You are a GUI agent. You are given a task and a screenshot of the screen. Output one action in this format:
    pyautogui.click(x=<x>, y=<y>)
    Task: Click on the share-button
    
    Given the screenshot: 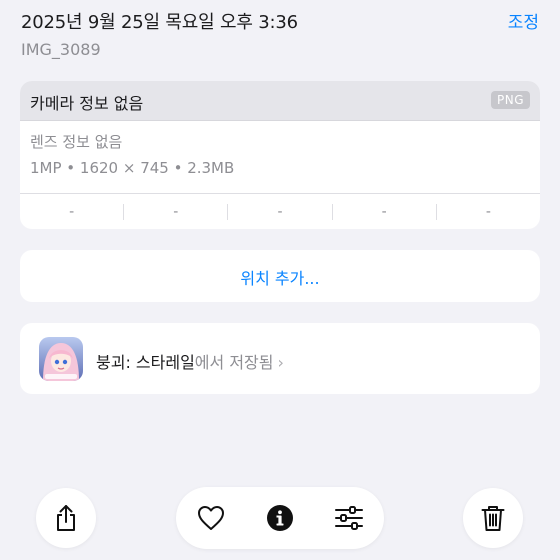 What is the action you would take?
    pyautogui.click(x=66, y=518)
    